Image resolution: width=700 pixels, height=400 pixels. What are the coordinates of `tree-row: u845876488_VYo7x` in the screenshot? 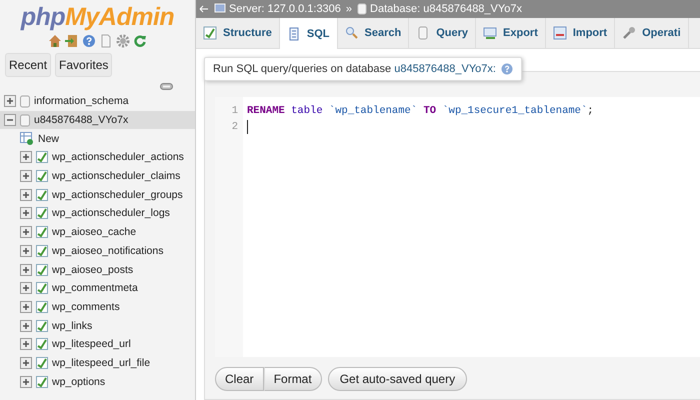 It's located at (97, 120).